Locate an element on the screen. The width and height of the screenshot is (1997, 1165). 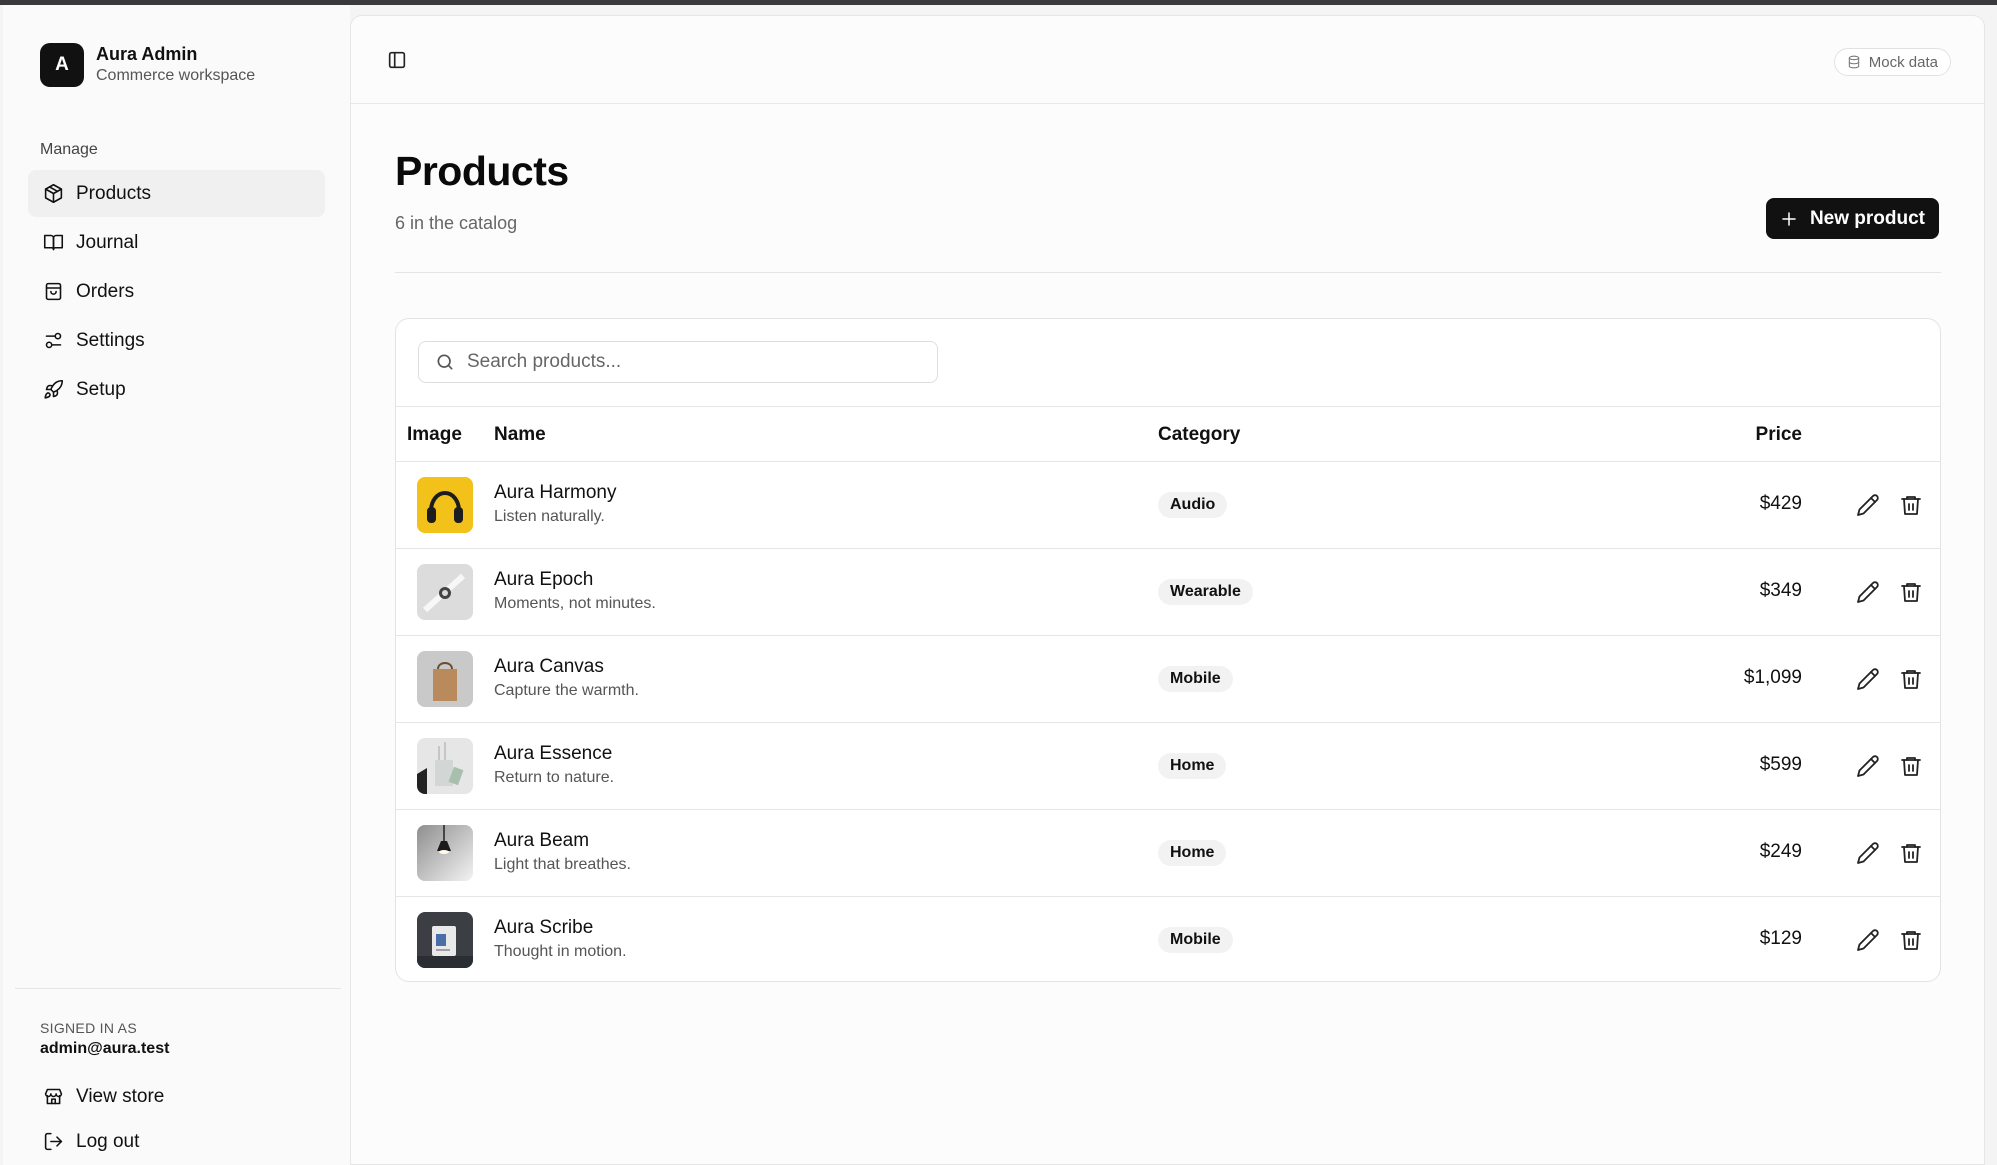
sidebar-item-orders: Orders is located at coordinates (176, 291).